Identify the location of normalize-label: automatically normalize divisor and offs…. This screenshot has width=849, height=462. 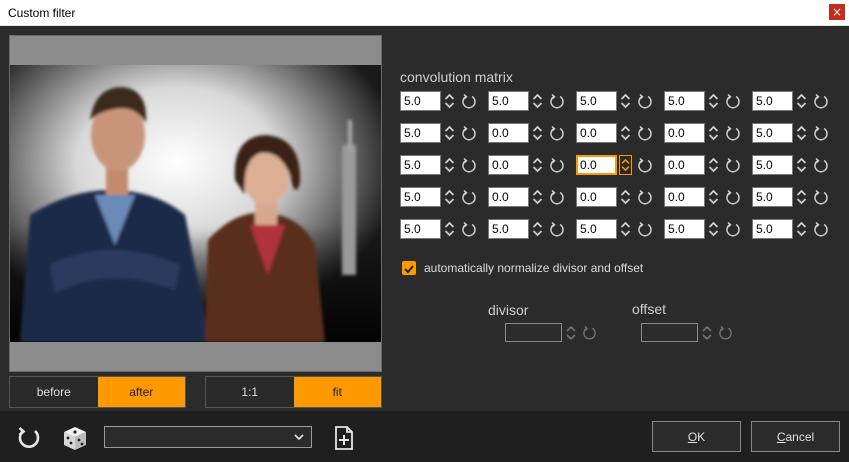
(534, 268).